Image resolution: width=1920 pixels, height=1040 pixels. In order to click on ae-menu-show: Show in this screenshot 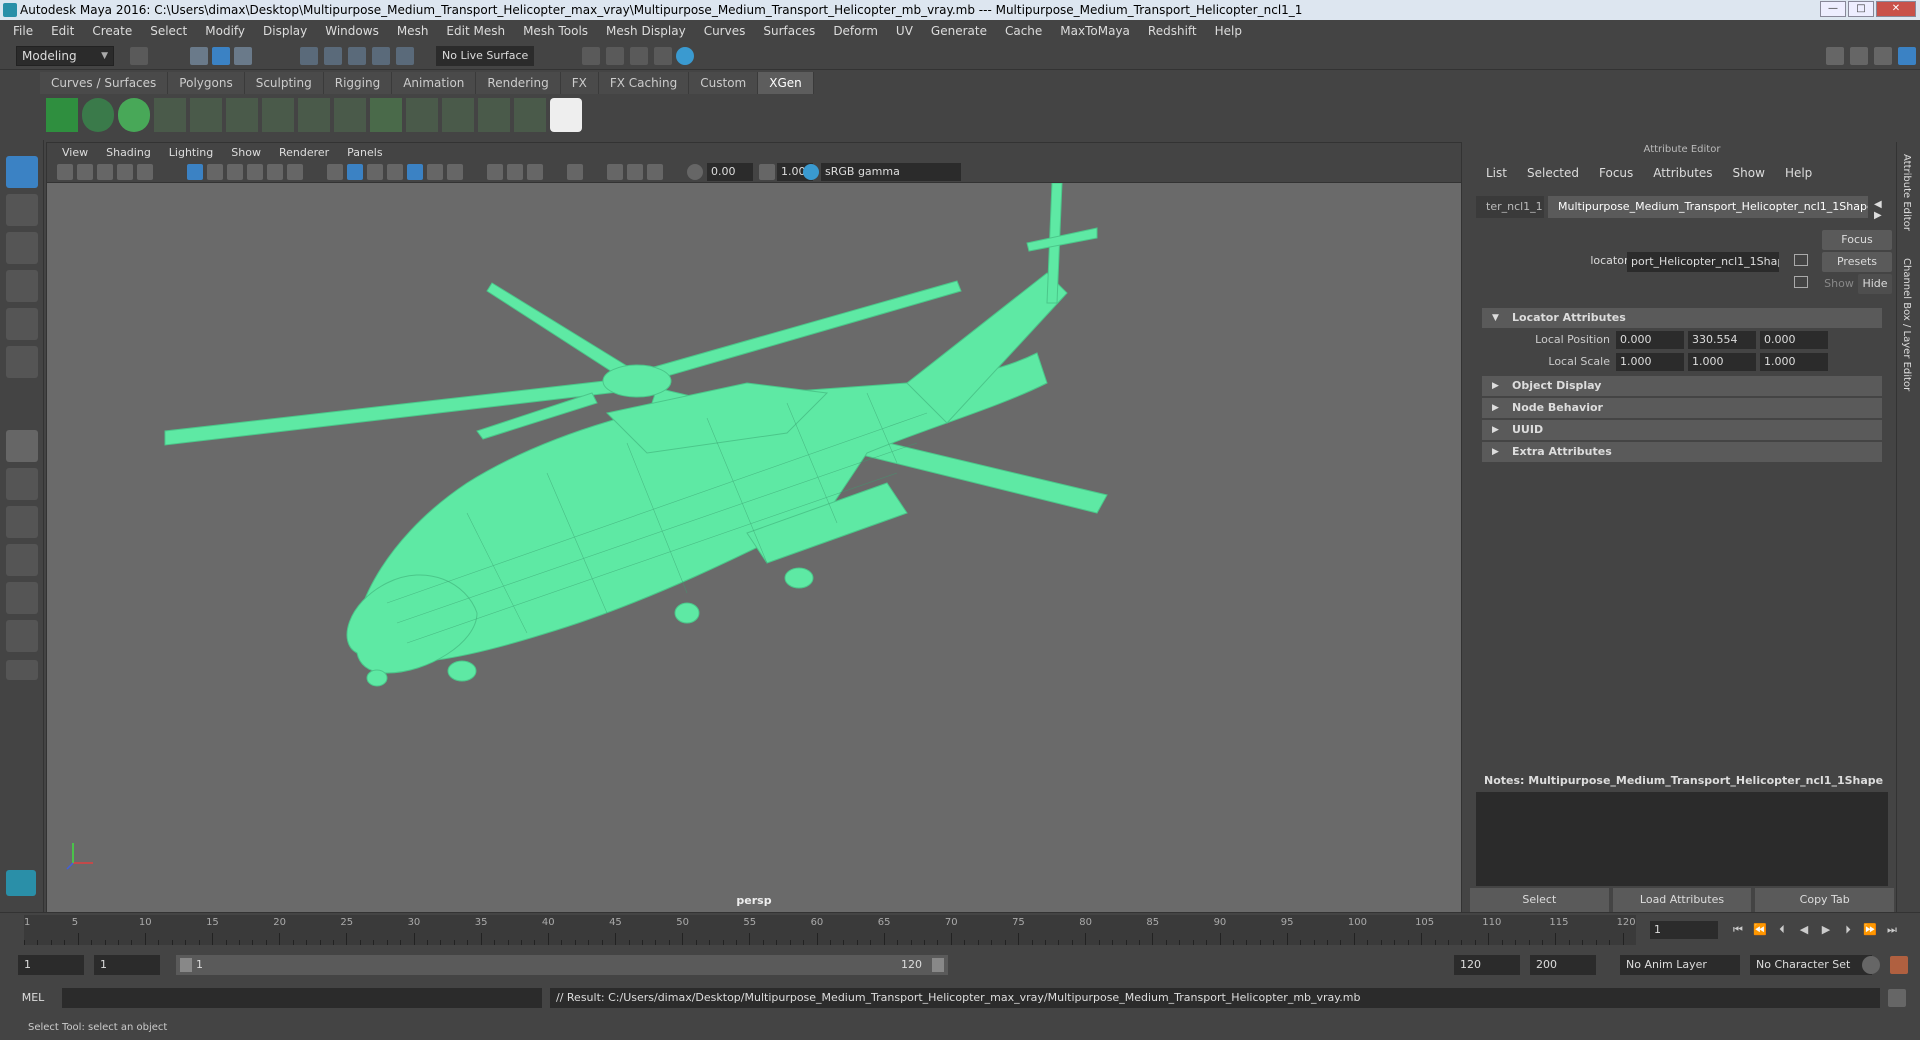, I will do `click(1749, 173)`.